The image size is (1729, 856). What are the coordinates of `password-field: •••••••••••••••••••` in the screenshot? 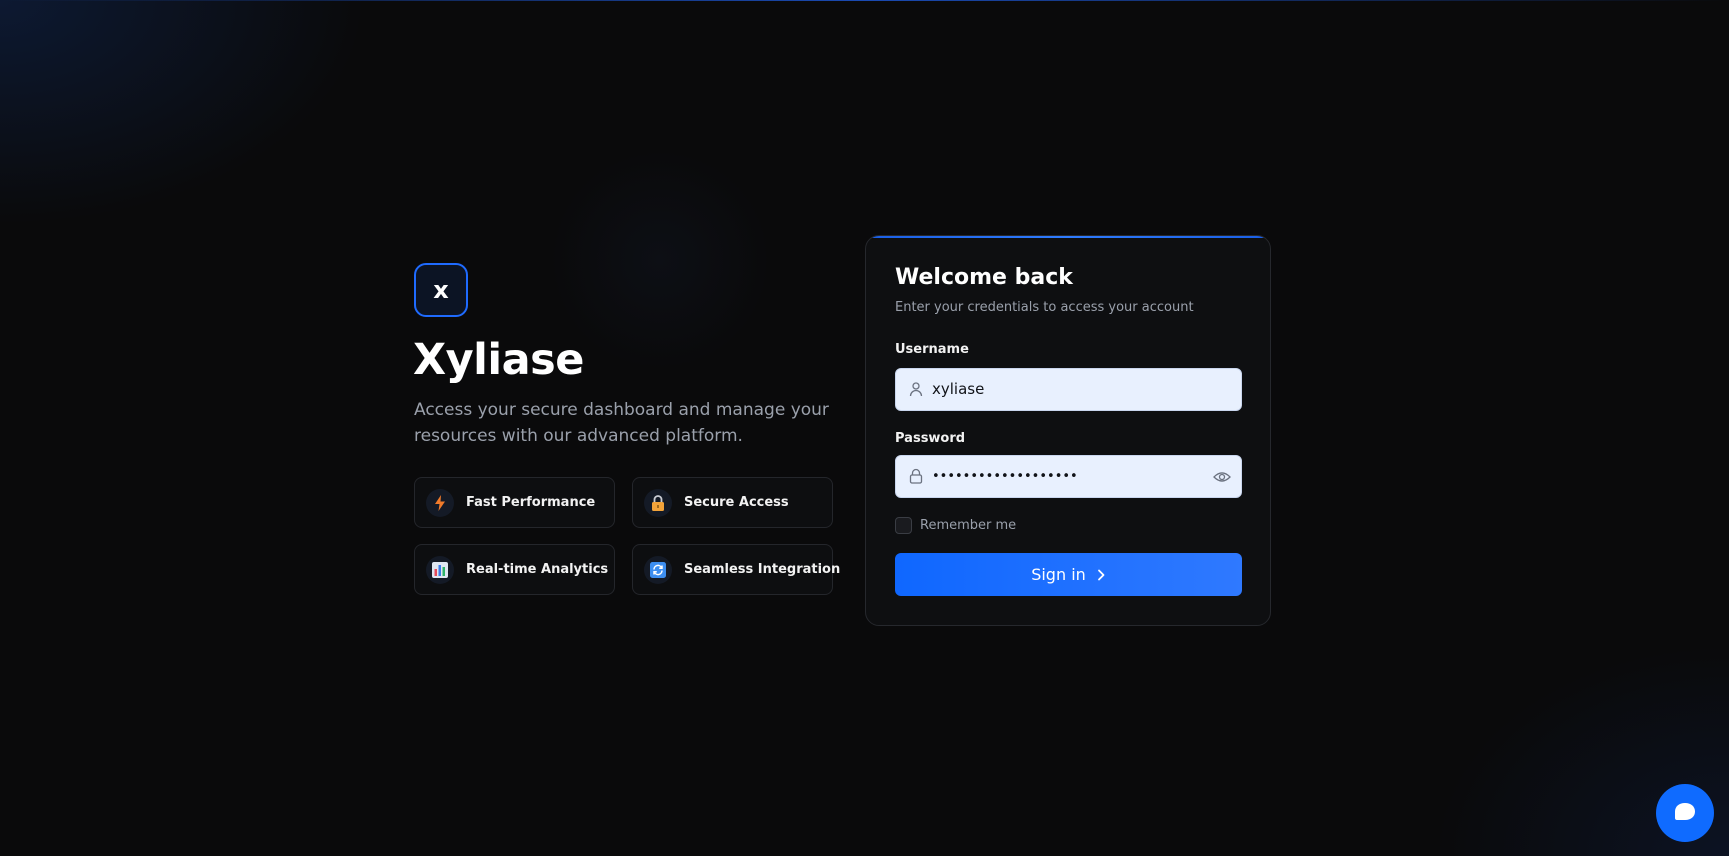 It's located at (1068, 476).